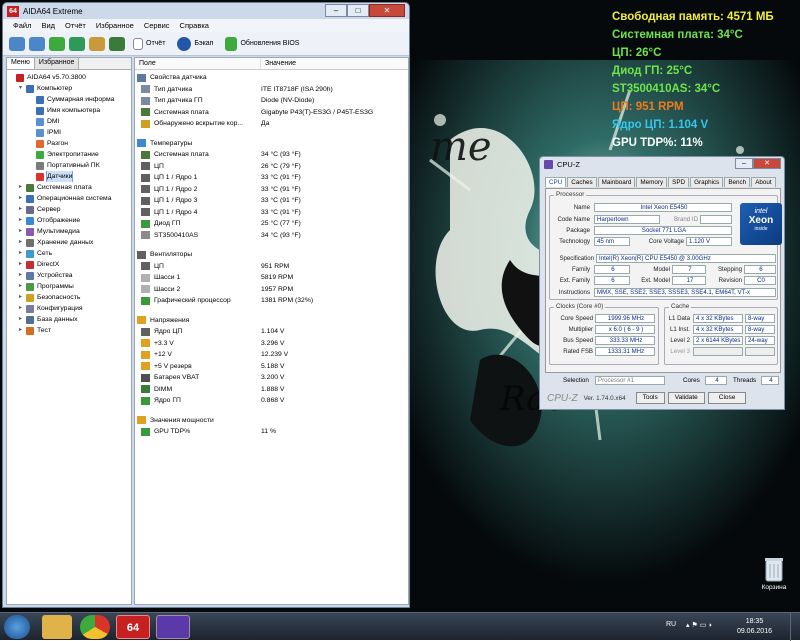  Describe the element at coordinates (133, 627) in the screenshot. I see `aida64-taskbar-icon: 64` at that location.